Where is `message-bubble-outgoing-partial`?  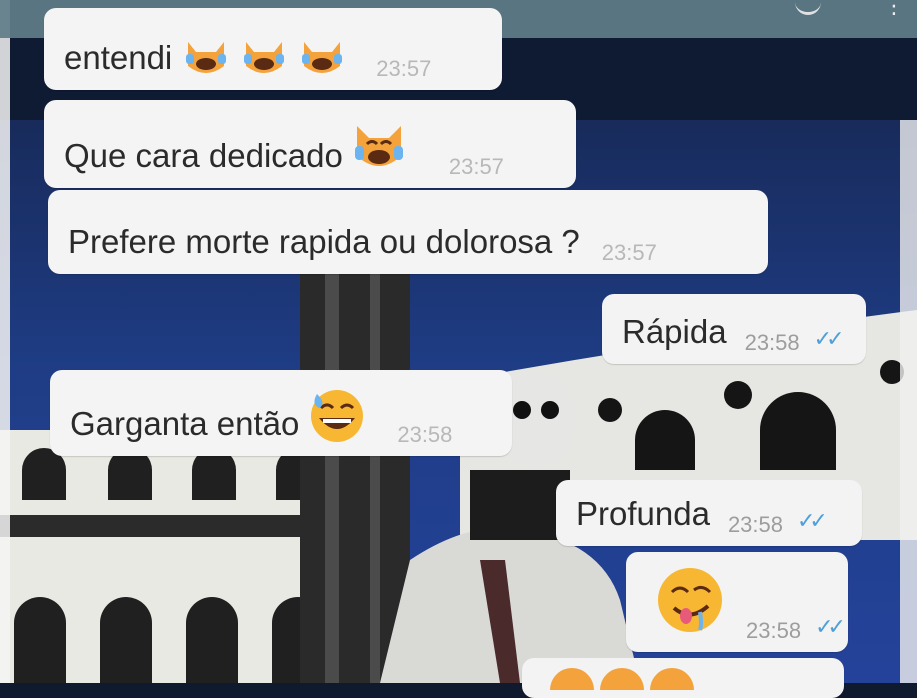
message-bubble-outgoing-partial is located at coordinates (683, 678).